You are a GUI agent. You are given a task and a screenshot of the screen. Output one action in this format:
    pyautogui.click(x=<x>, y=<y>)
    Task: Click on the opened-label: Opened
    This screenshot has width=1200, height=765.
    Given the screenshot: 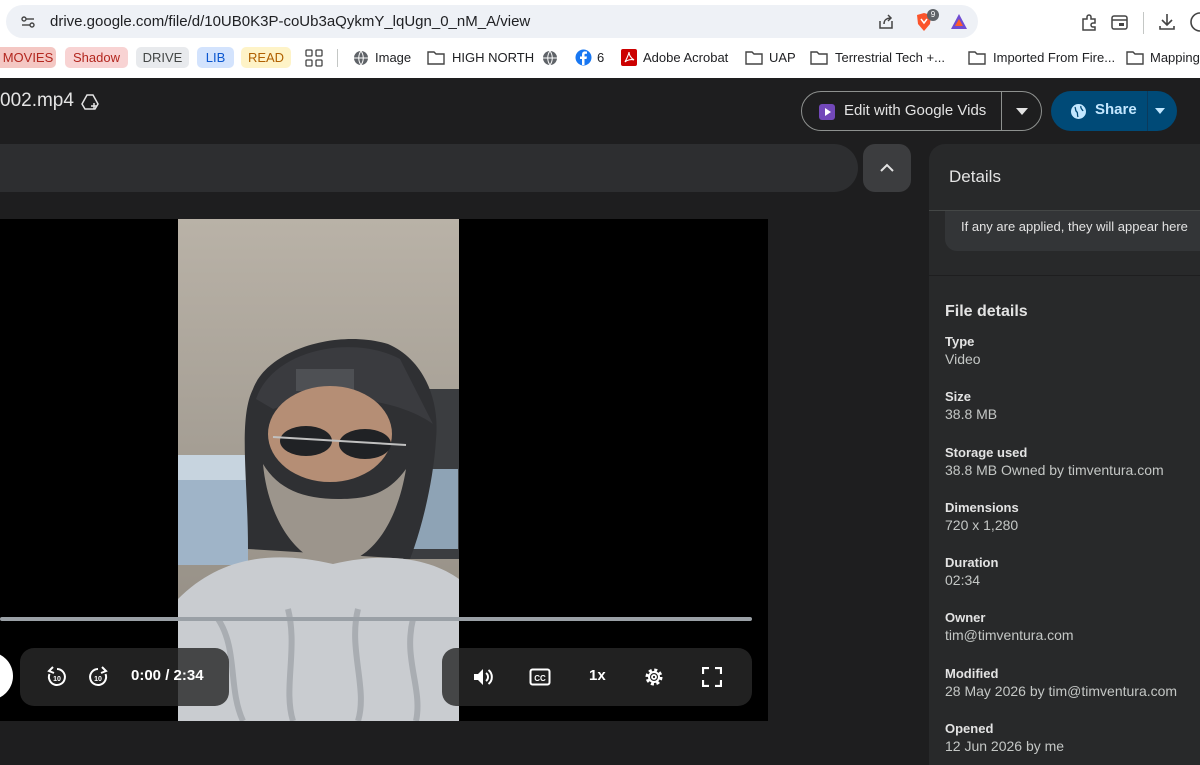 What is the action you would take?
    pyautogui.click(x=969, y=728)
    